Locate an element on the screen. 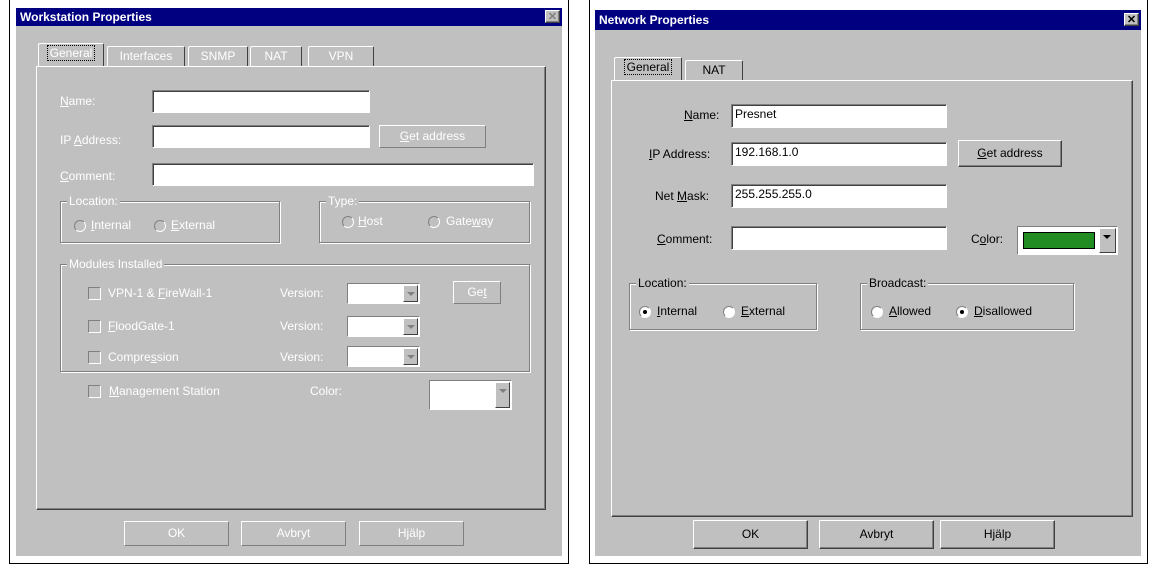  radio-allowed-label: Allowed is located at coordinates (910, 311).